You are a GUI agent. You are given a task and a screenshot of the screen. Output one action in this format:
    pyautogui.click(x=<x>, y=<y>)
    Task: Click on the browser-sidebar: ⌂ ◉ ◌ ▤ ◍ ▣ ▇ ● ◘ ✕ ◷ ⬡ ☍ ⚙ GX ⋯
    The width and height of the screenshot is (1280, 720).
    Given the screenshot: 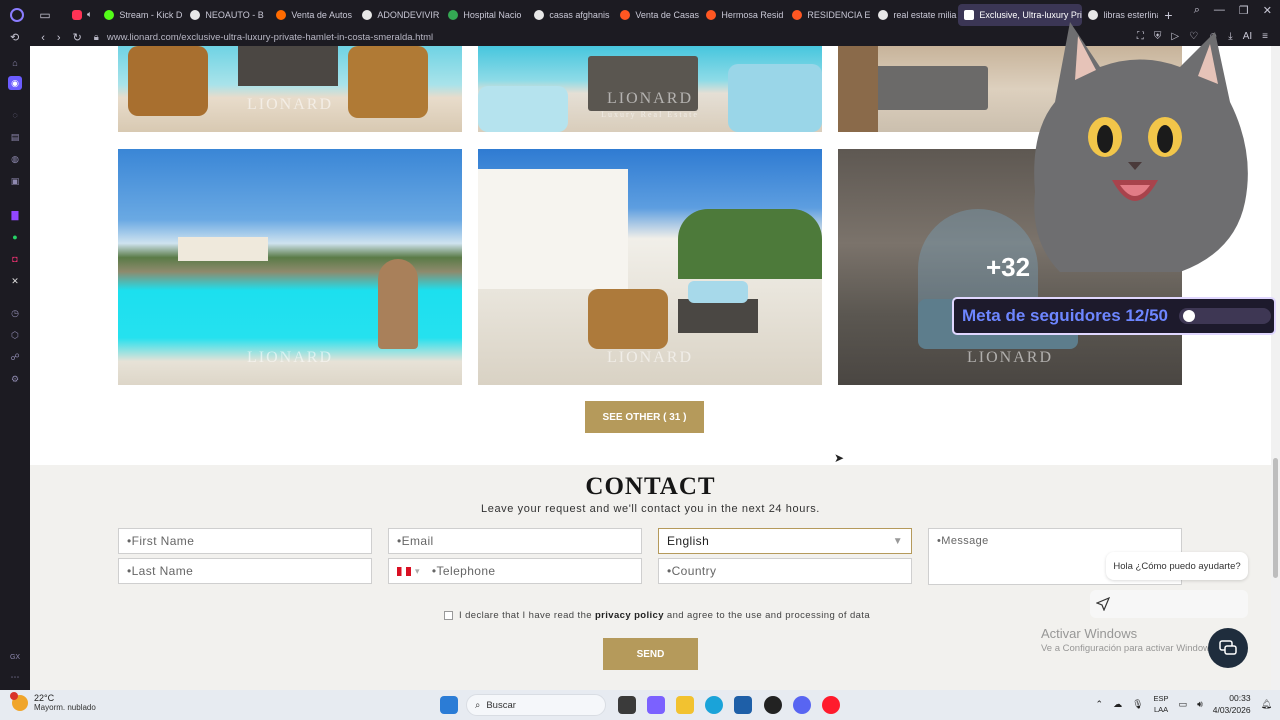 What is the action you would take?
    pyautogui.click(x=15, y=368)
    